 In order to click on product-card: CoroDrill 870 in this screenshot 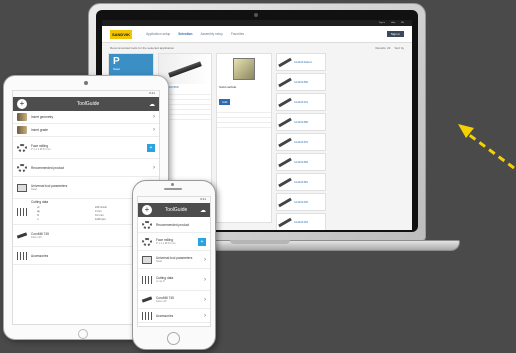, I will do `click(301, 142)`.